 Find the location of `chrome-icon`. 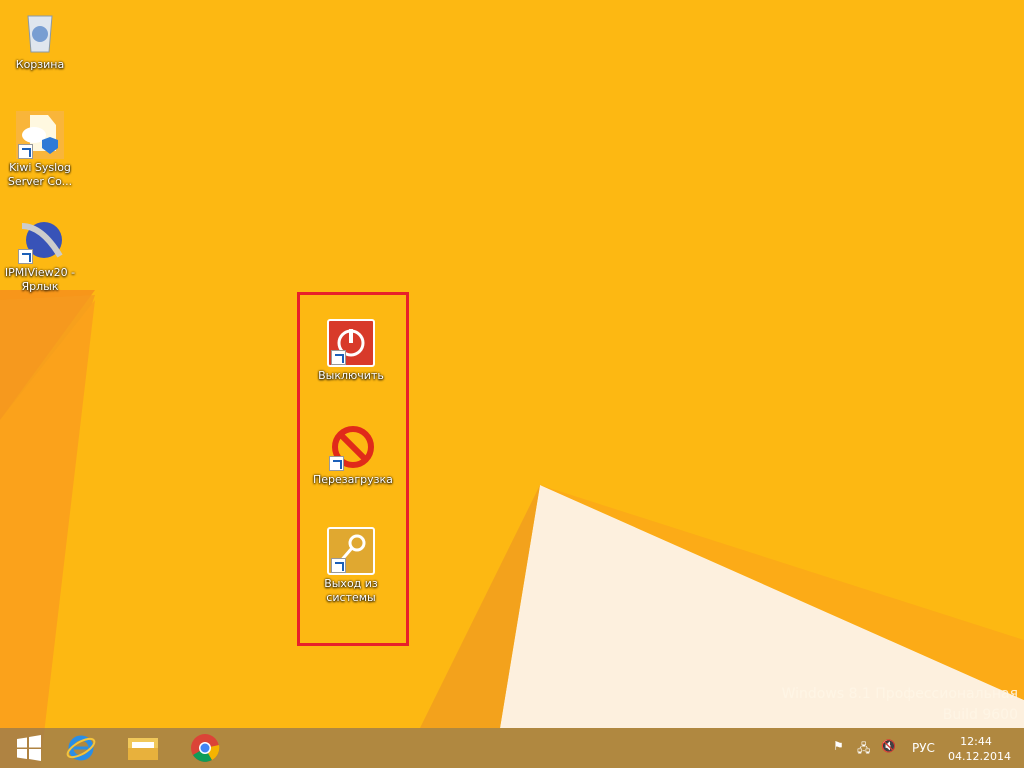

chrome-icon is located at coordinates (205, 748).